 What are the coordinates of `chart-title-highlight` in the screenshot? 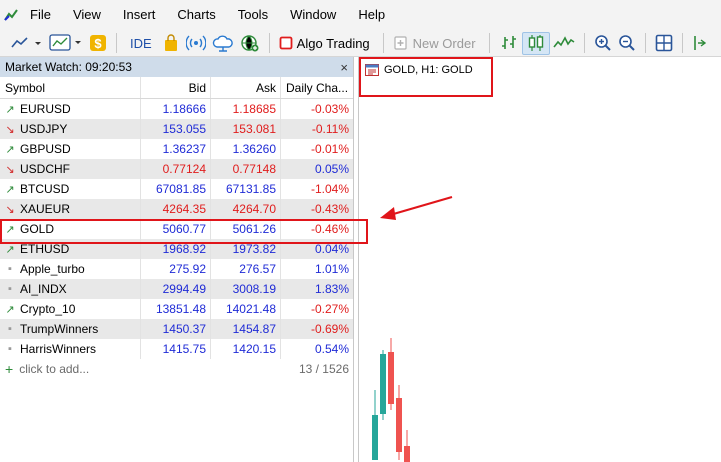 It's located at (426, 77).